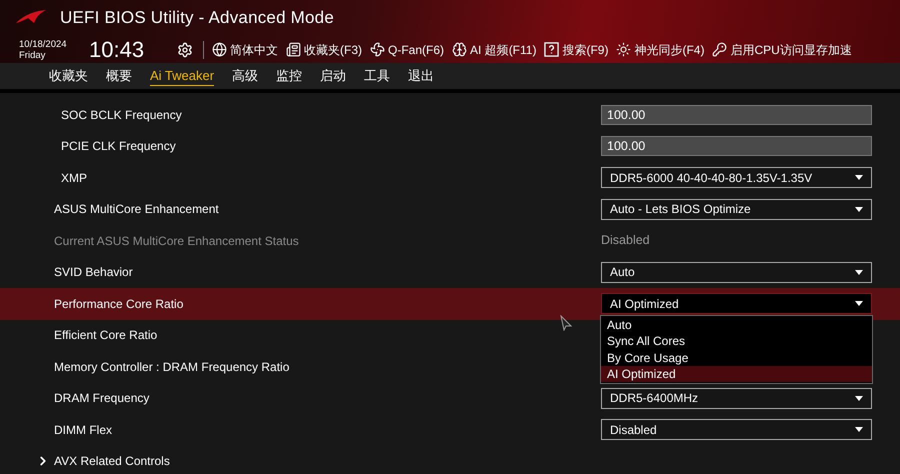 The height and width of the screenshot is (474, 900). I want to click on dropdown-option: Auto, so click(736, 325).